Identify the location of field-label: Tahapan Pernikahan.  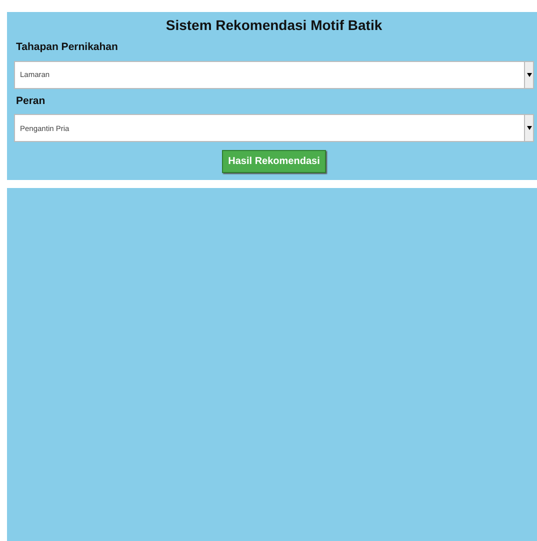
(67, 47).